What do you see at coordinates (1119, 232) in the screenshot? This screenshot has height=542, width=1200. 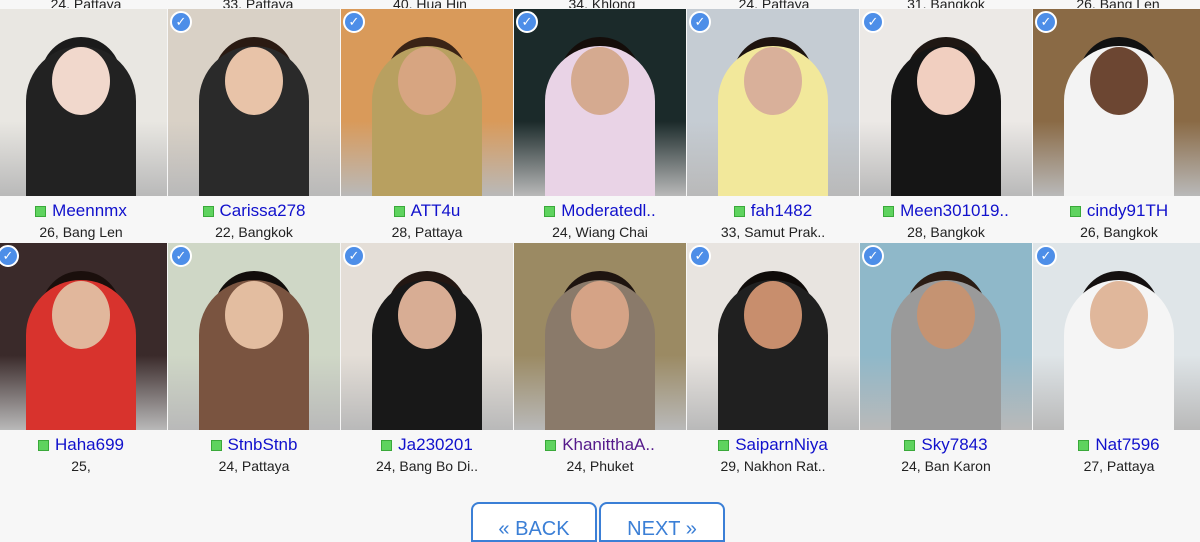 I see `profile-info: 26, Bangkok` at bounding box center [1119, 232].